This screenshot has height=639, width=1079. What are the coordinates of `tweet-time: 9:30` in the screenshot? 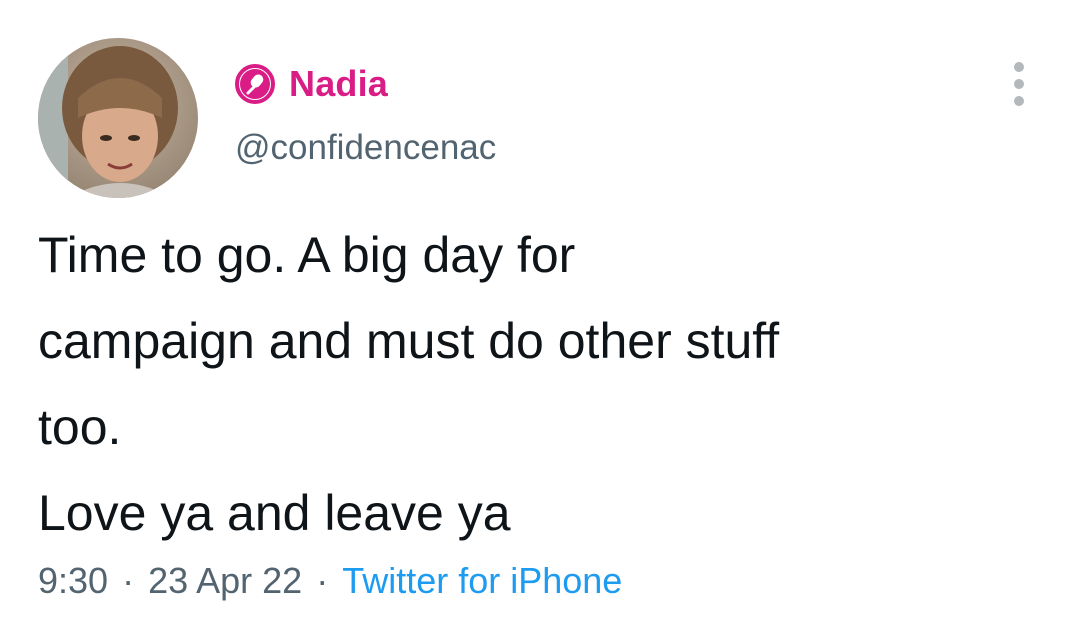 It's located at (73, 581).